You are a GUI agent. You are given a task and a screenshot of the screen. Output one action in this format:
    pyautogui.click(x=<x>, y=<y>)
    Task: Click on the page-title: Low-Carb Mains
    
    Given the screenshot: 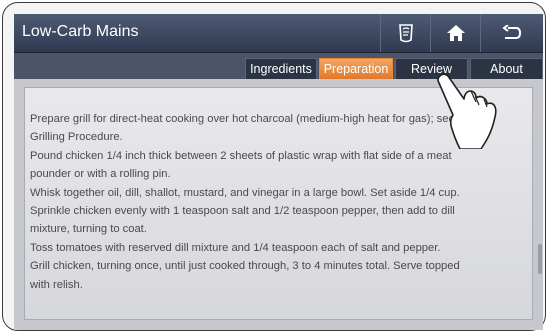 What is the action you would take?
    pyautogui.click(x=80, y=31)
    